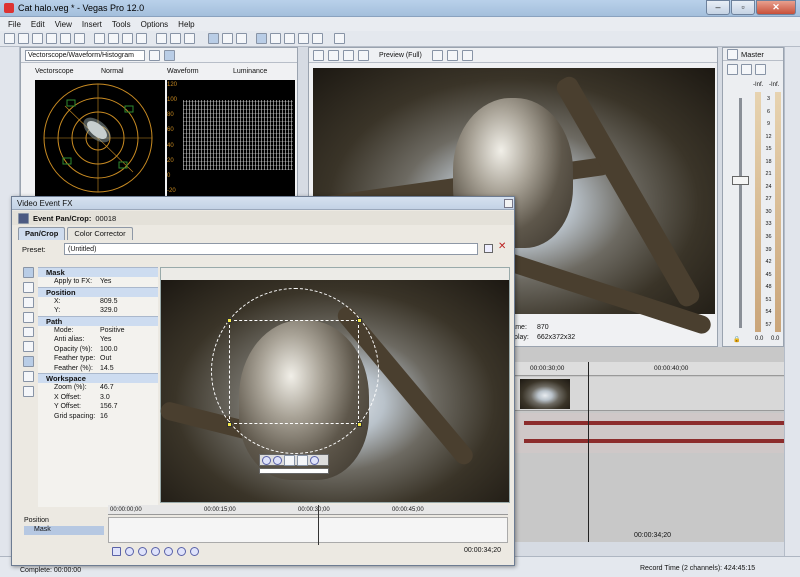  I want to click on video-event-thumbnail, so click(545, 394).